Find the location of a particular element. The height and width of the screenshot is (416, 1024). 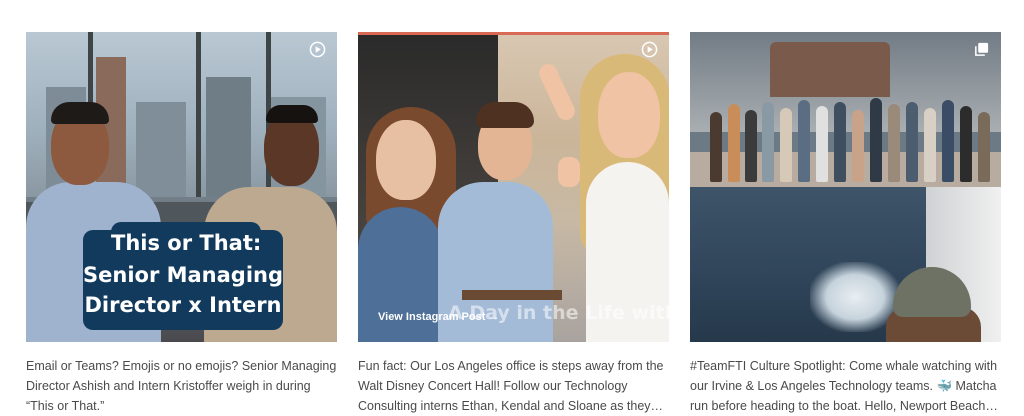

group-photo-crowd is located at coordinates (847, 137).